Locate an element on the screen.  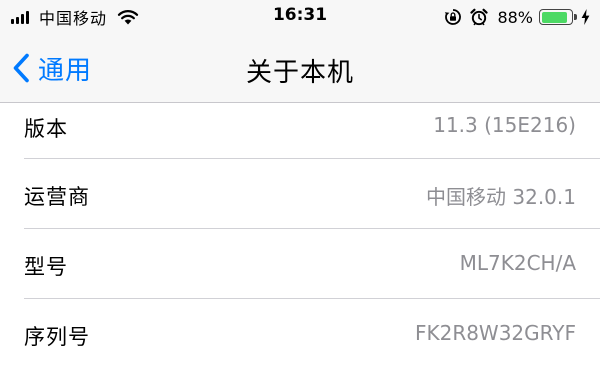
row-value: 中国移动 32.0.1 is located at coordinates (501, 197).